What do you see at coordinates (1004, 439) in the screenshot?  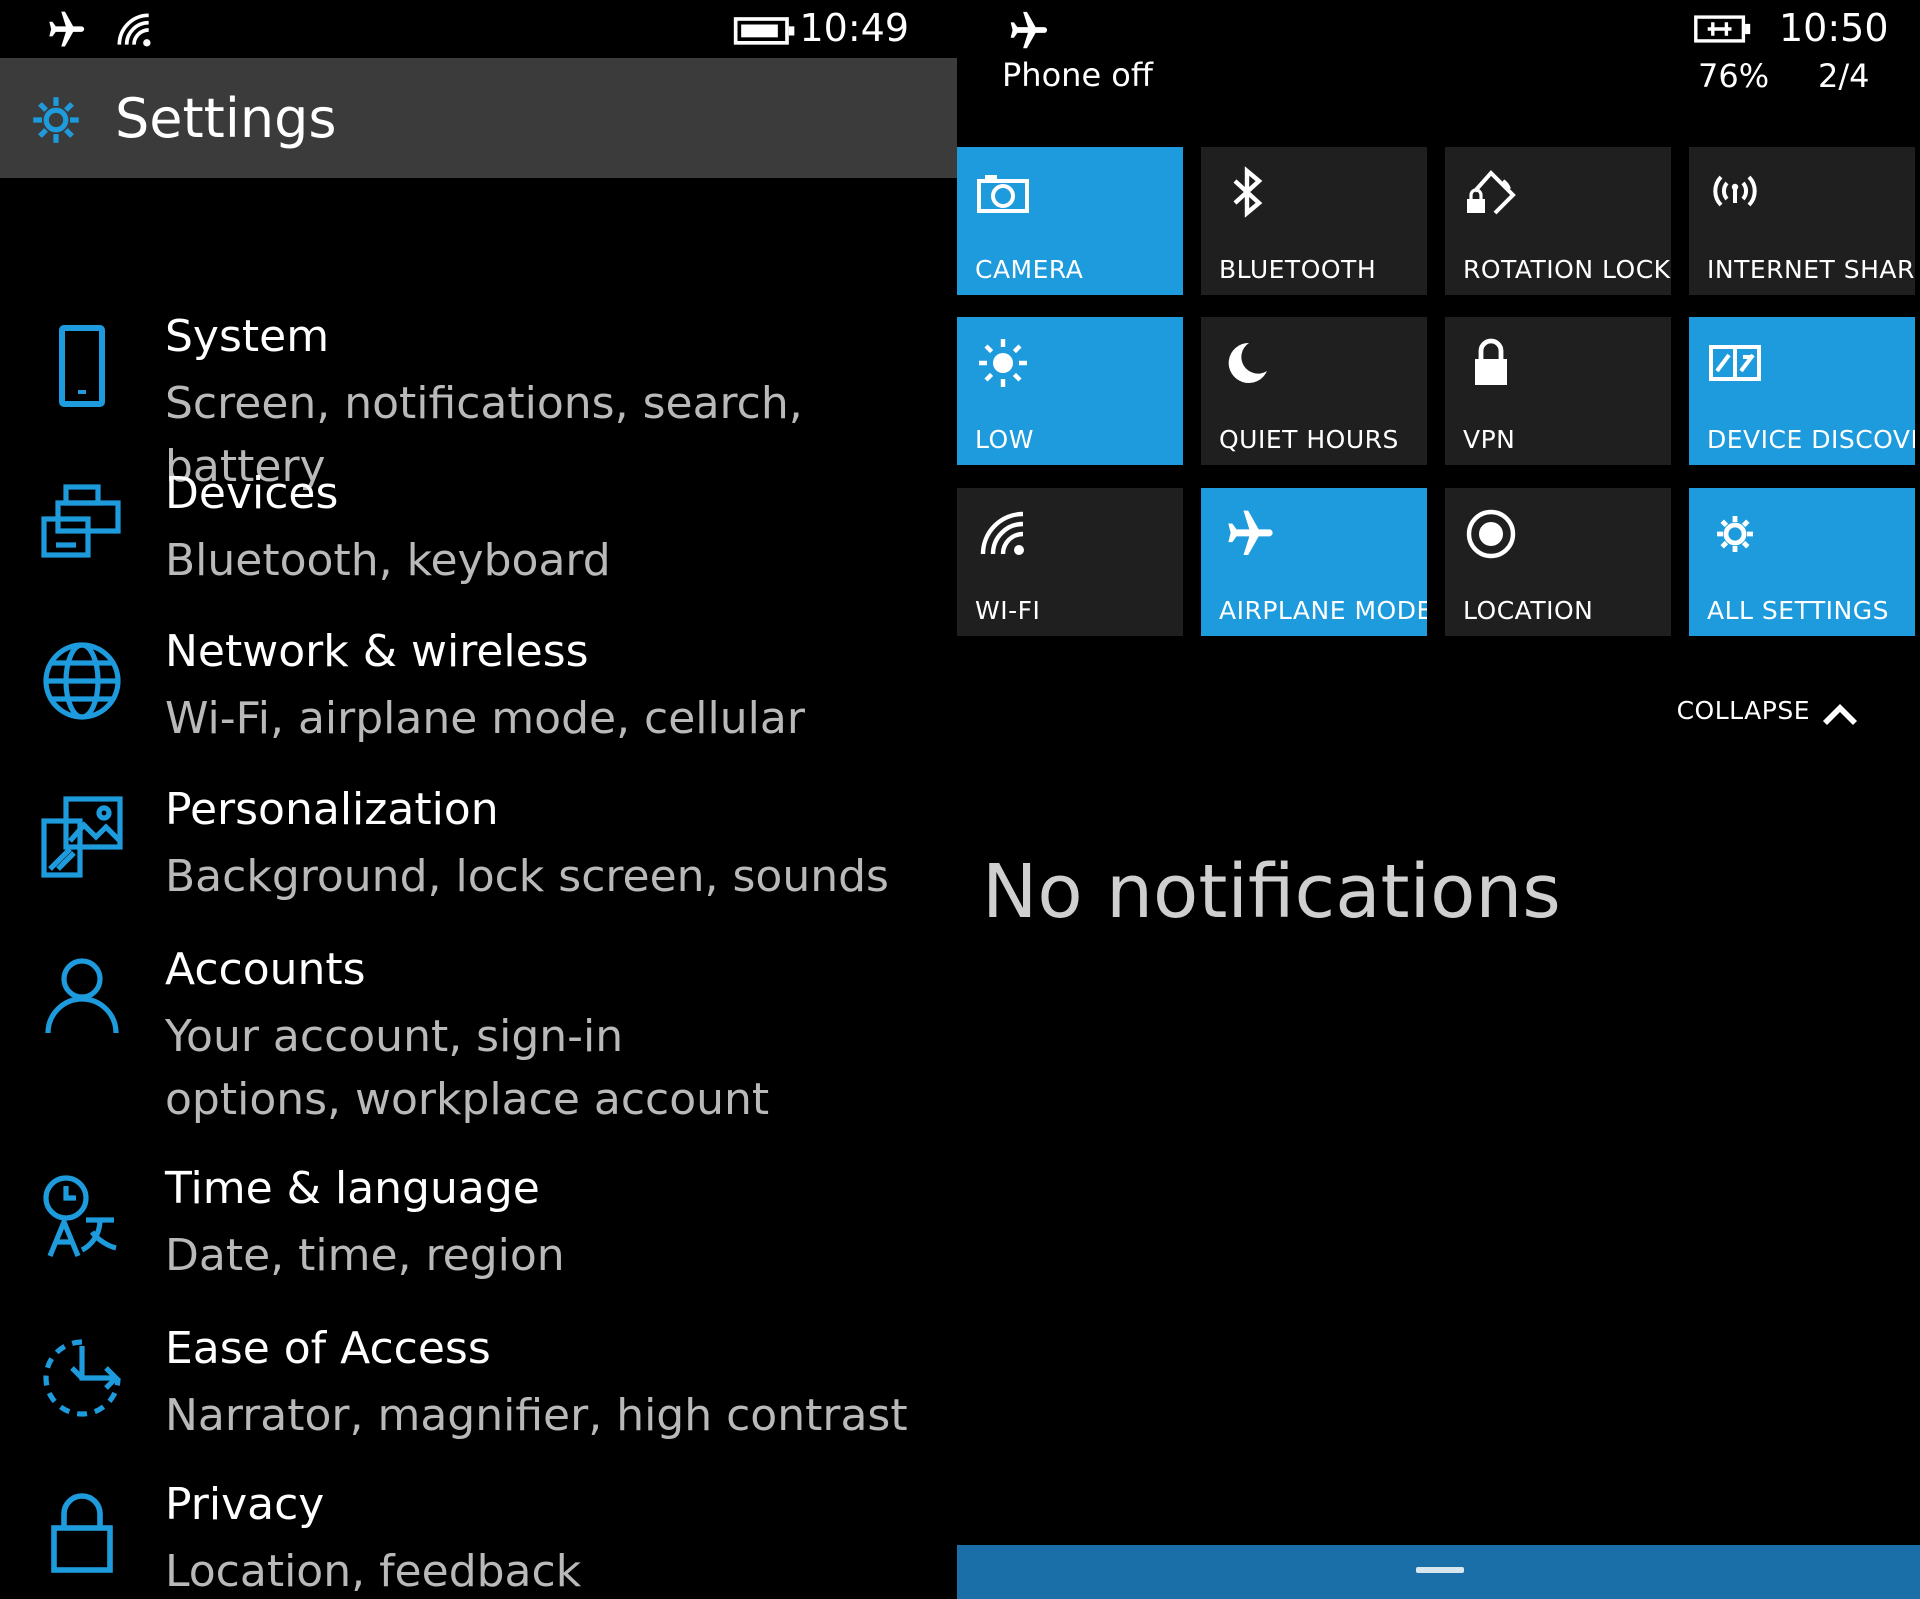 I see `quick-action-label: LOW` at bounding box center [1004, 439].